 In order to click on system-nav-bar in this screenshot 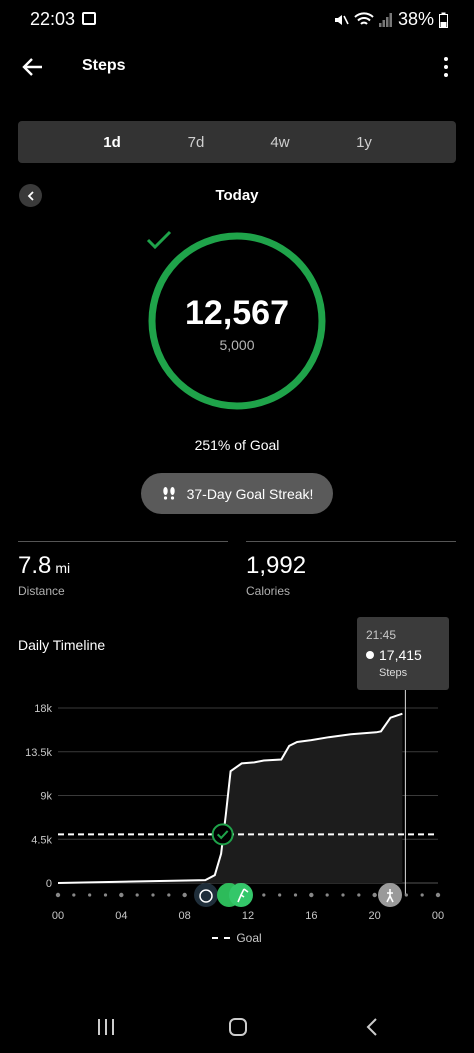, I will do `click(237, 1026)`.